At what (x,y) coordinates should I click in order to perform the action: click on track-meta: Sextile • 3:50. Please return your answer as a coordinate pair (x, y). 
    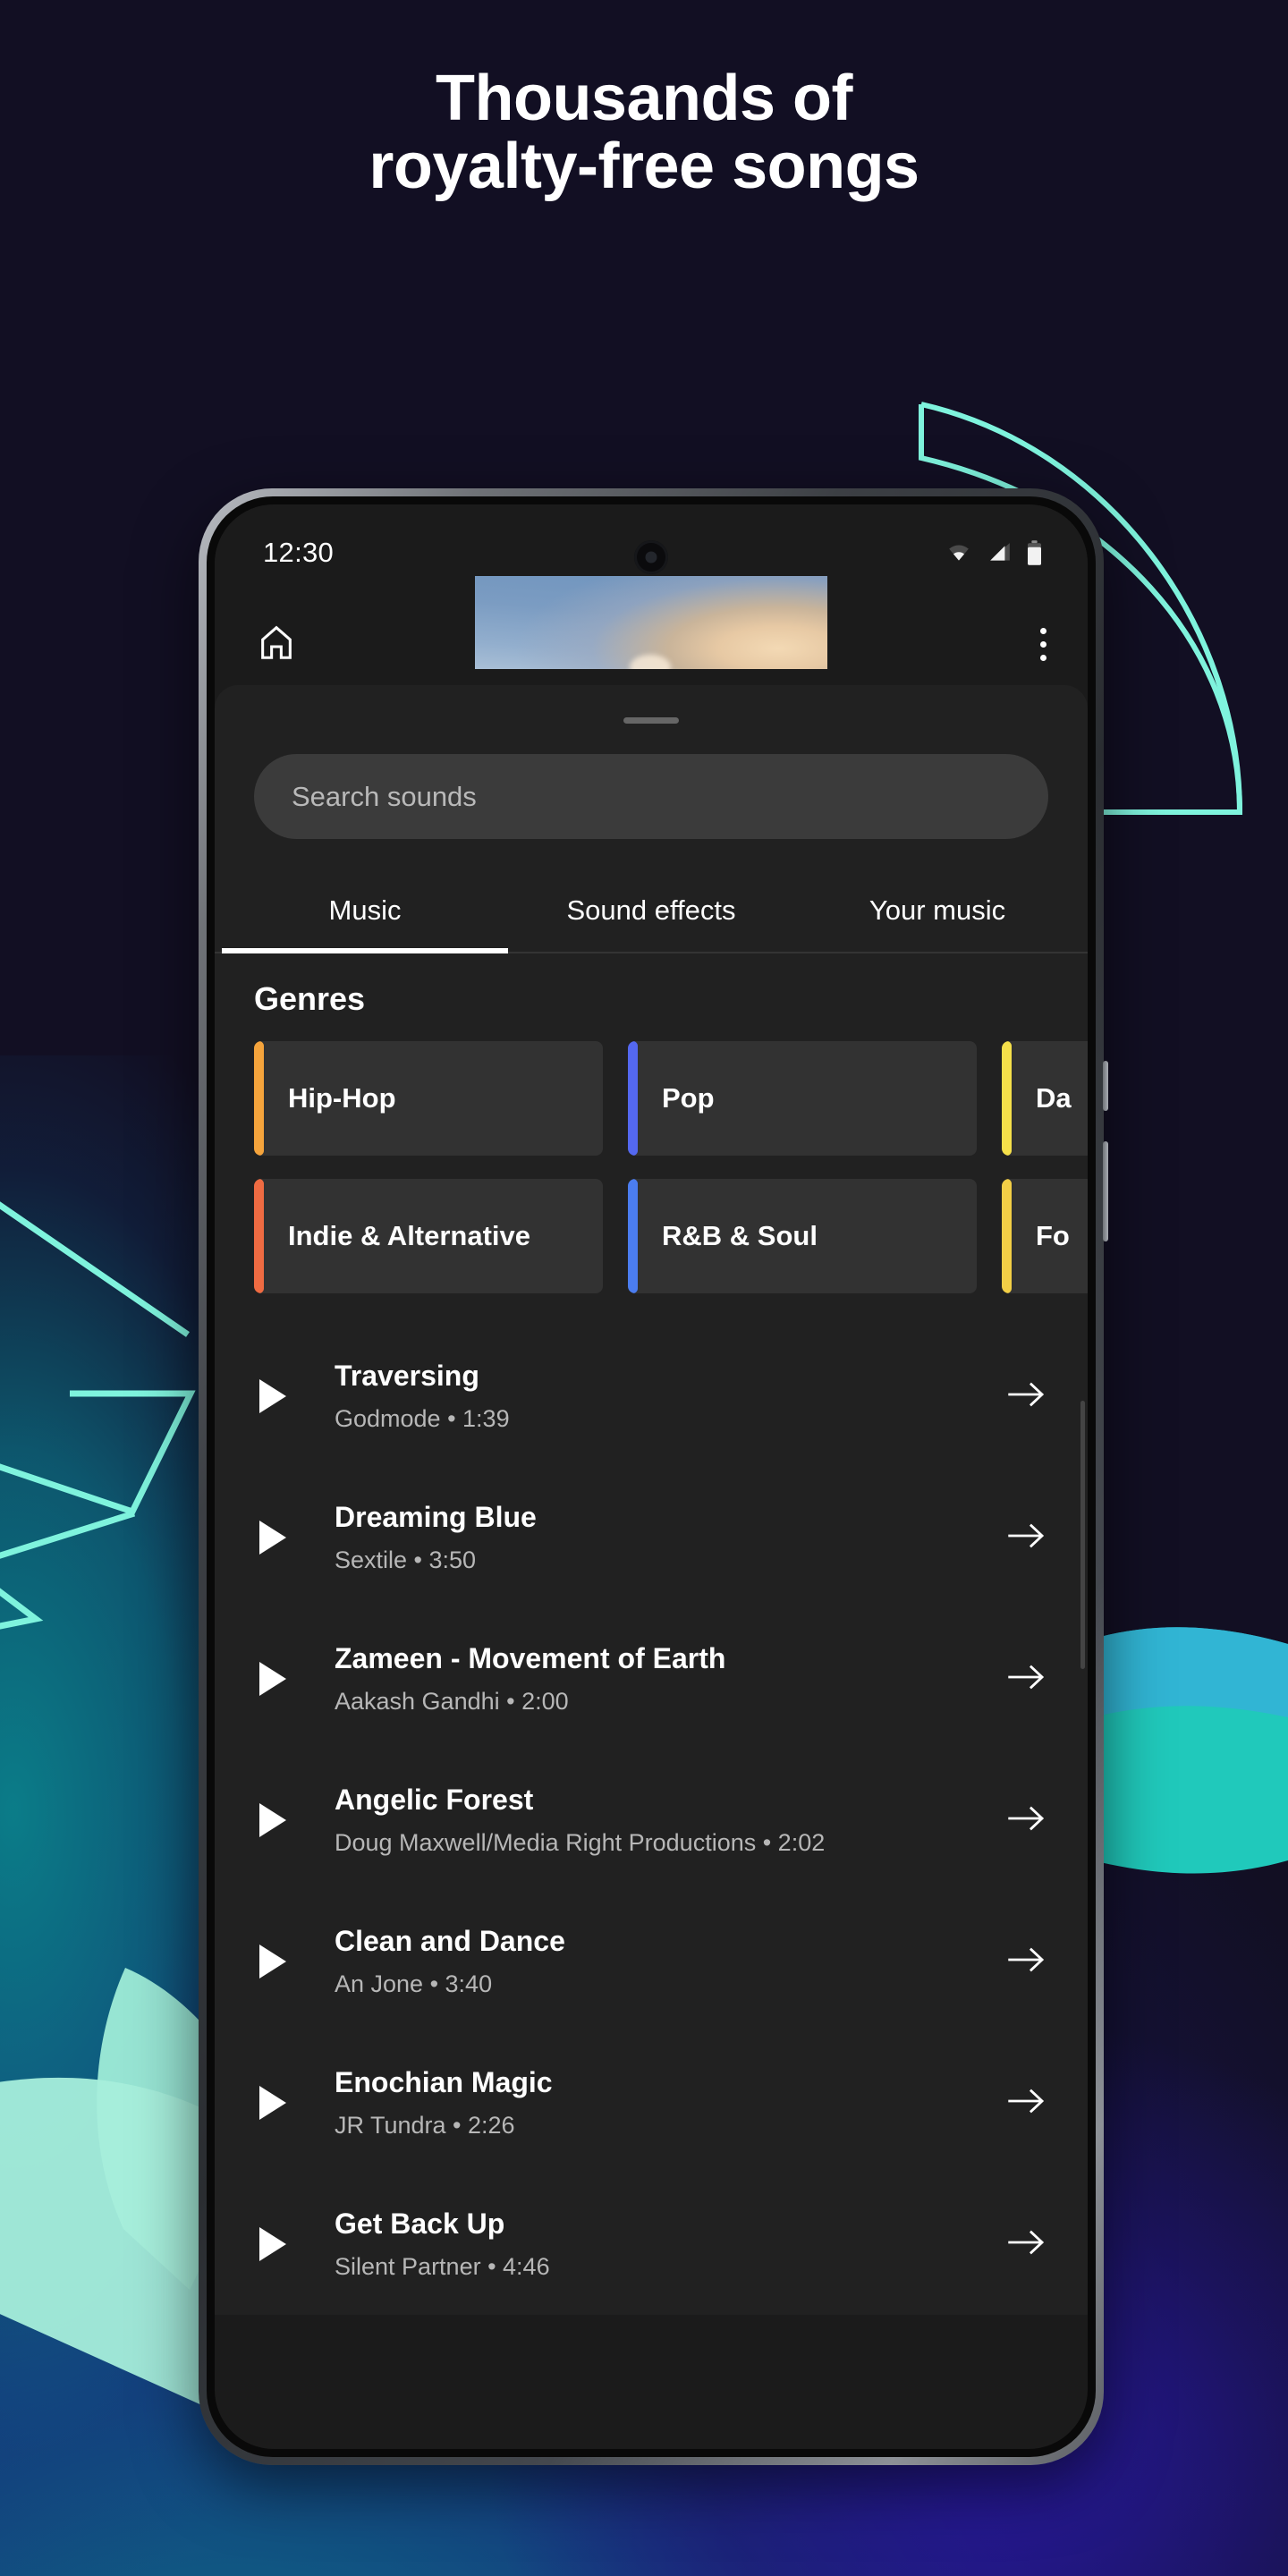
    Looking at the image, I should click on (406, 1559).